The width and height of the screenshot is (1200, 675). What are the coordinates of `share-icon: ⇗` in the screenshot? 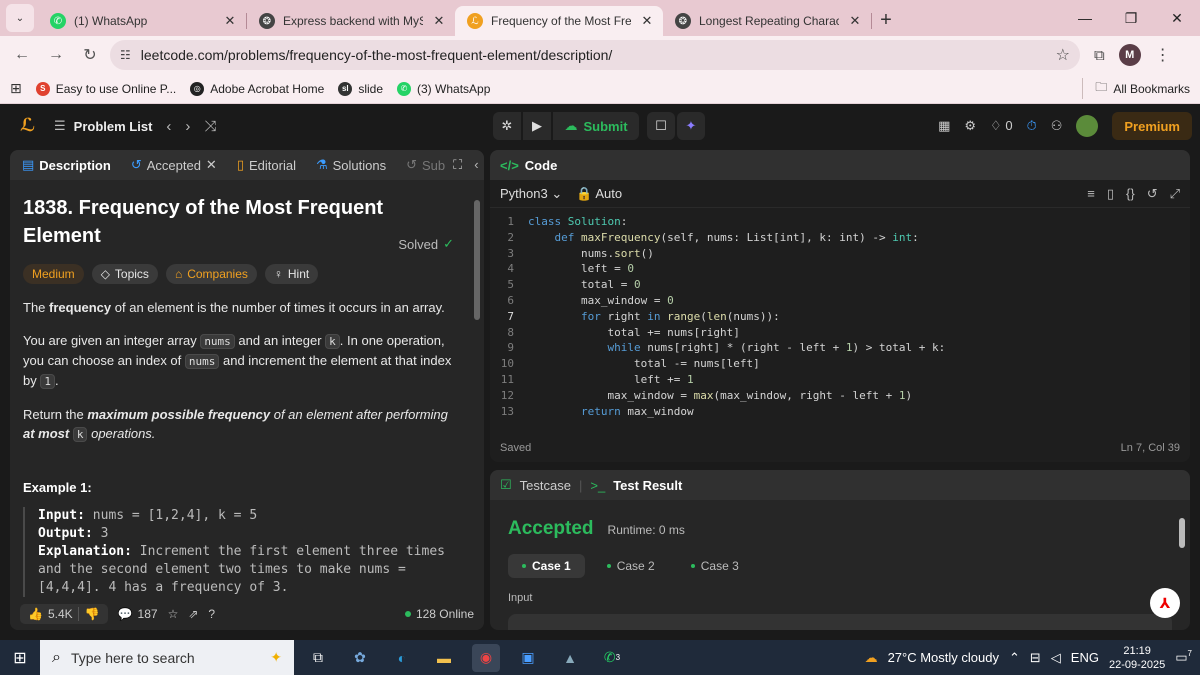 It's located at (193, 614).